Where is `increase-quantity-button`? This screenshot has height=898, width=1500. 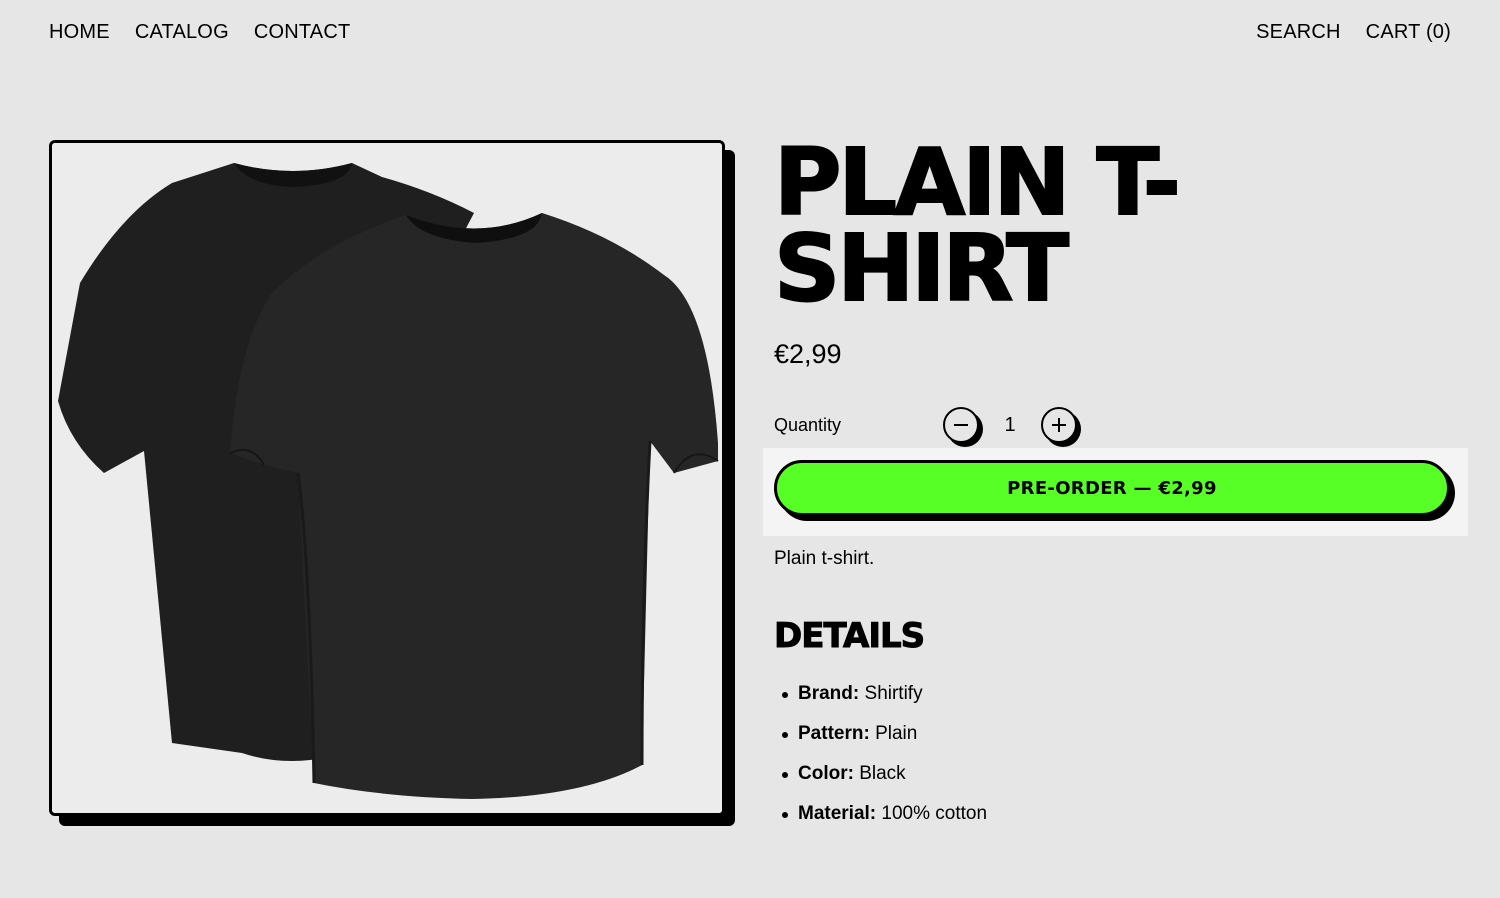 increase-quantity-button is located at coordinates (1059, 425).